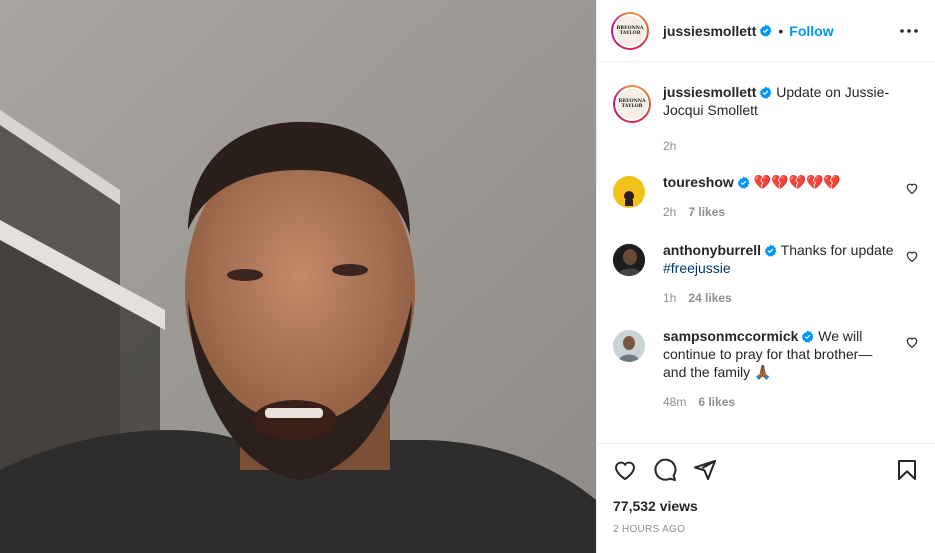  What do you see at coordinates (709, 31) in the screenshot?
I see `author-username: jussiesmollett` at bounding box center [709, 31].